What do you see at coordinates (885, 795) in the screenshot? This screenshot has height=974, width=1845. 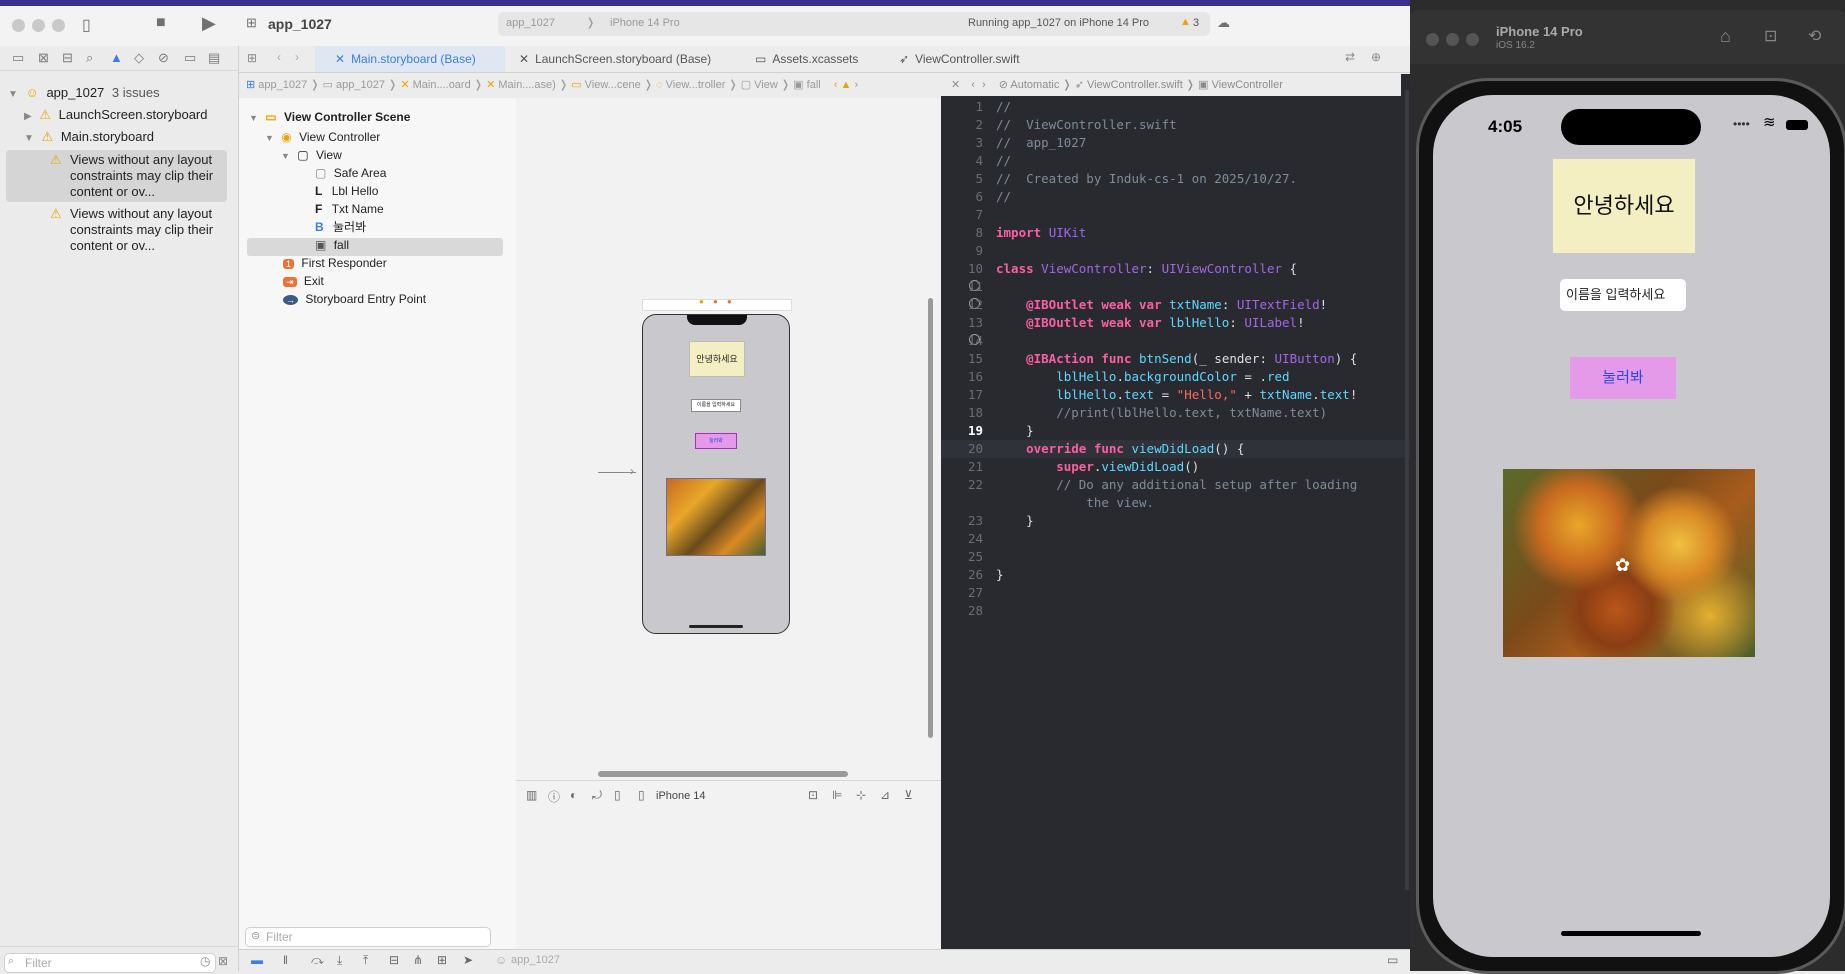 I see `resolve-icon: ⊿` at bounding box center [885, 795].